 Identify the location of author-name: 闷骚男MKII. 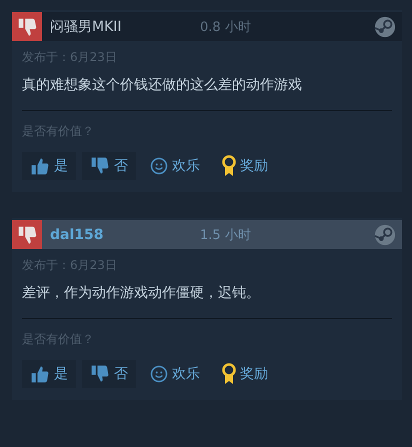
(125, 27).